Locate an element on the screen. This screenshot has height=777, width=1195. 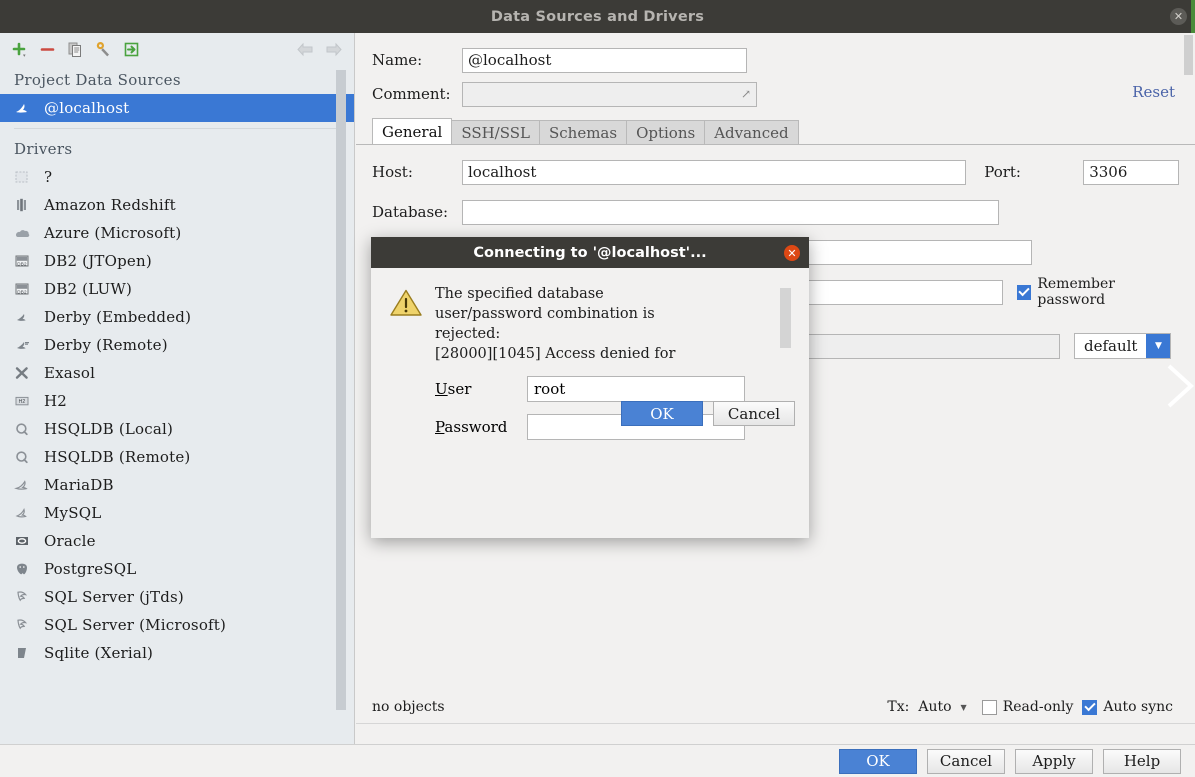
h2-icon: H2 is located at coordinates (27, 401).